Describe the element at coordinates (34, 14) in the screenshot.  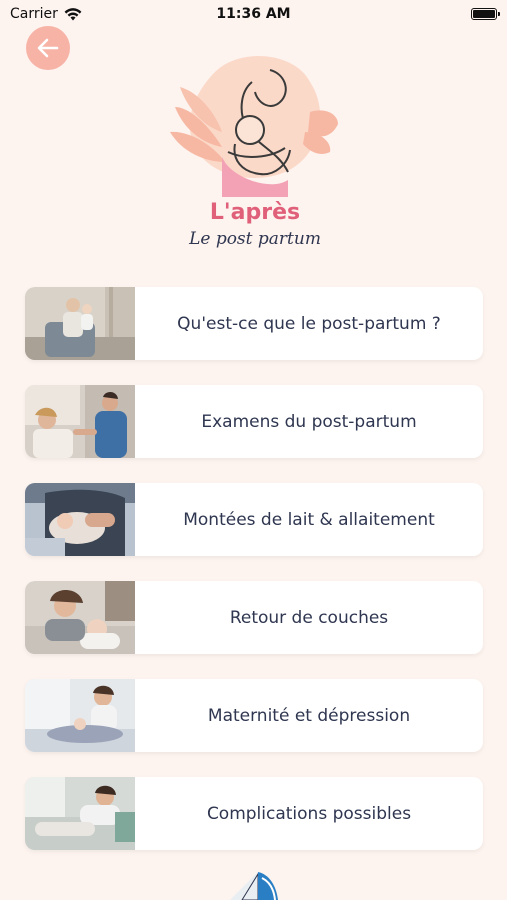
I see `carrier-label: Carrier` at that location.